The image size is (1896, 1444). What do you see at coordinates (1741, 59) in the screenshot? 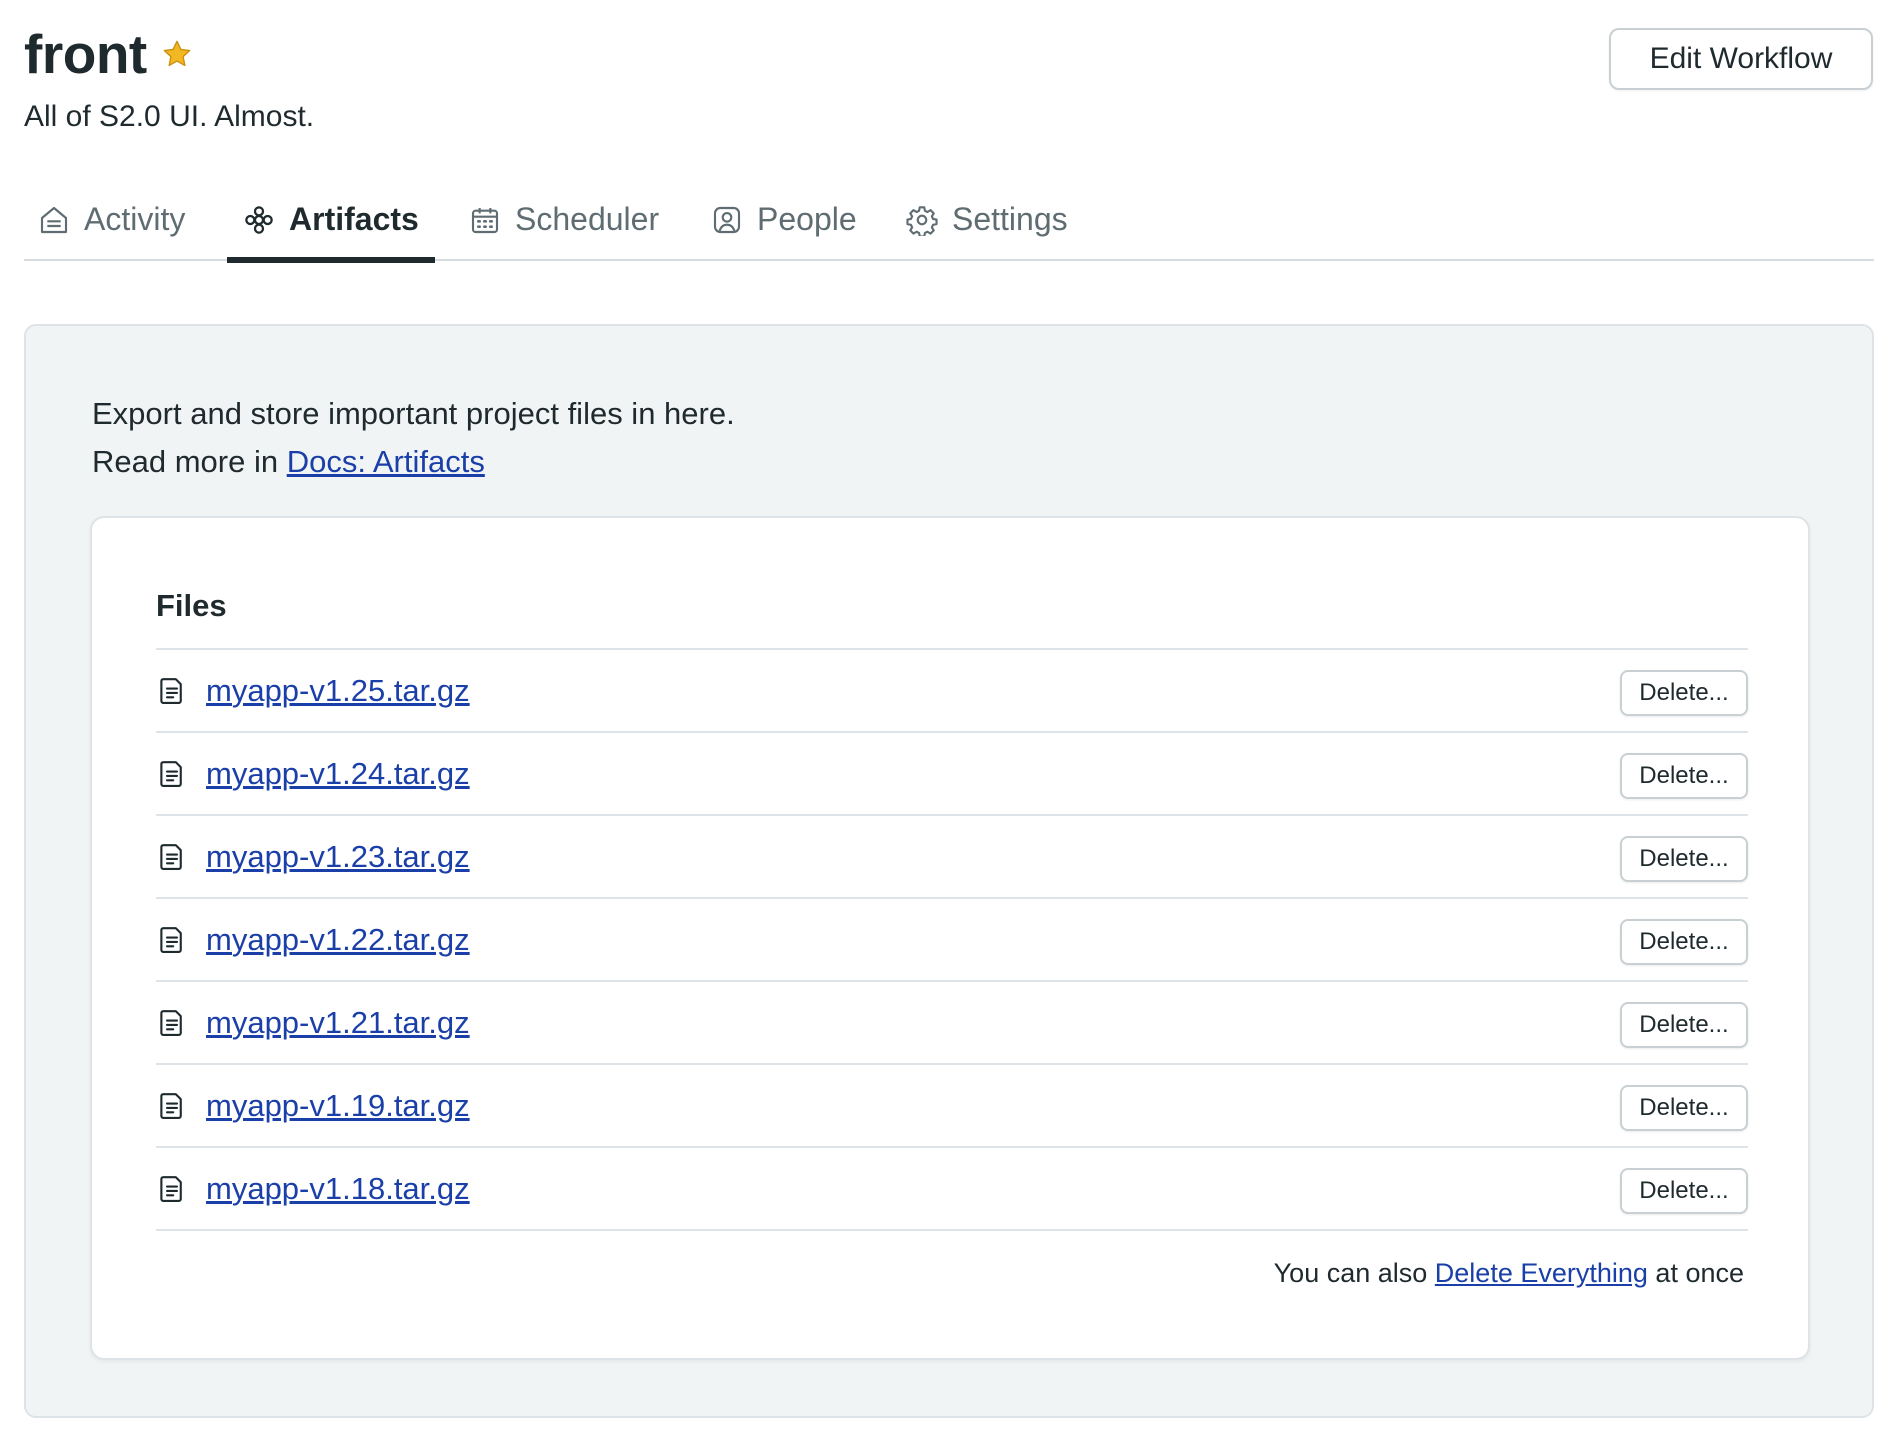
I see `edit-workflow-button: Edit Workflow` at bounding box center [1741, 59].